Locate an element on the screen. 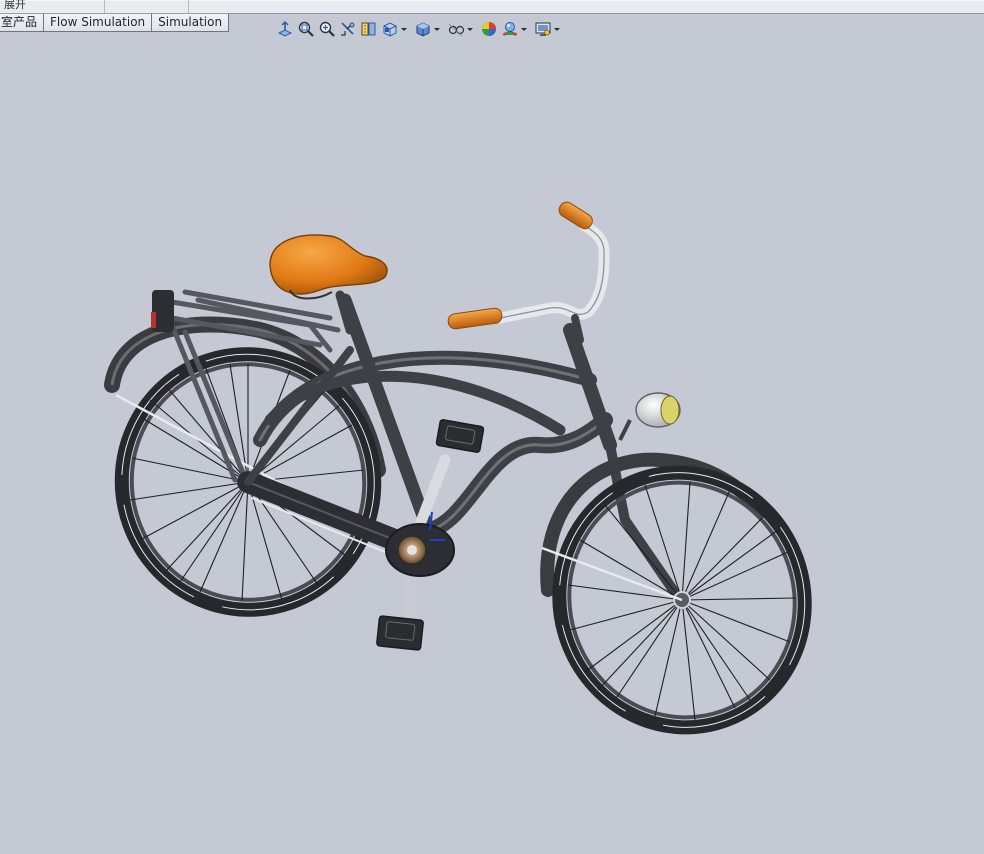 This screenshot has width=984, height=854. zoom-to-area-button is located at coordinates (306, 29).